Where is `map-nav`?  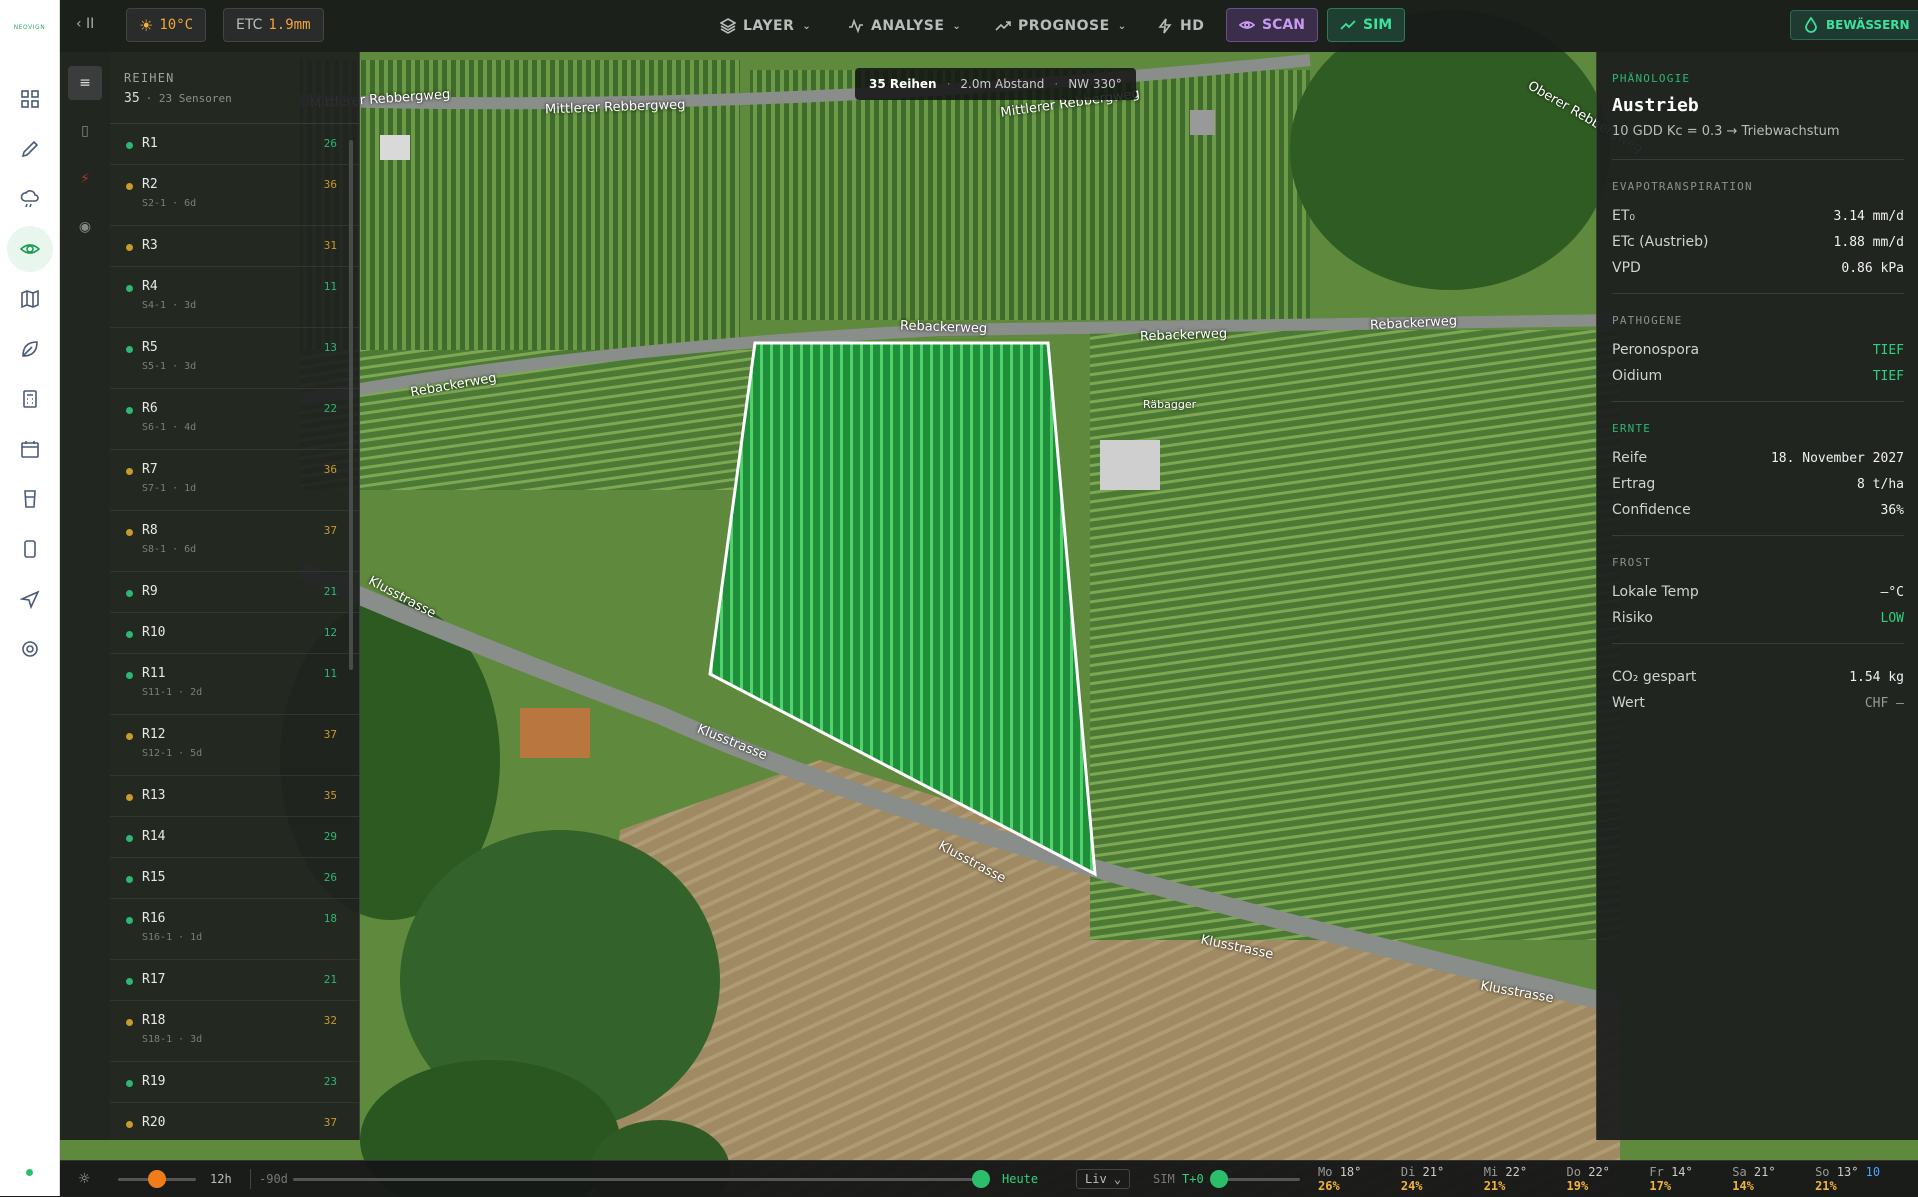 map-nav is located at coordinates (30, 299).